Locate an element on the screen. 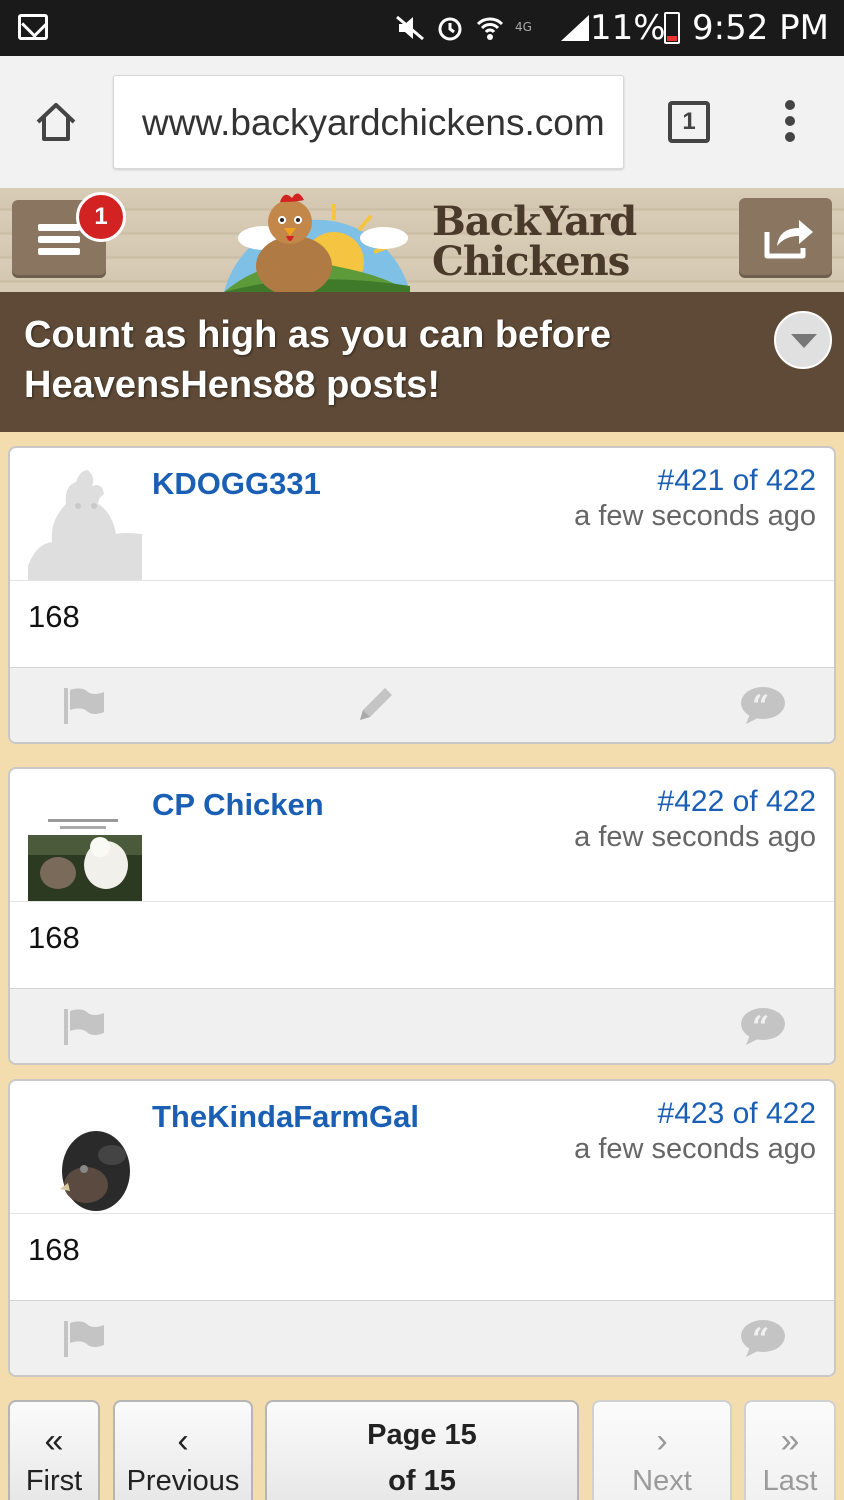 The width and height of the screenshot is (844, 1500). logo-wordmark: BackYard Chickens is located at coordinates (534, 241).